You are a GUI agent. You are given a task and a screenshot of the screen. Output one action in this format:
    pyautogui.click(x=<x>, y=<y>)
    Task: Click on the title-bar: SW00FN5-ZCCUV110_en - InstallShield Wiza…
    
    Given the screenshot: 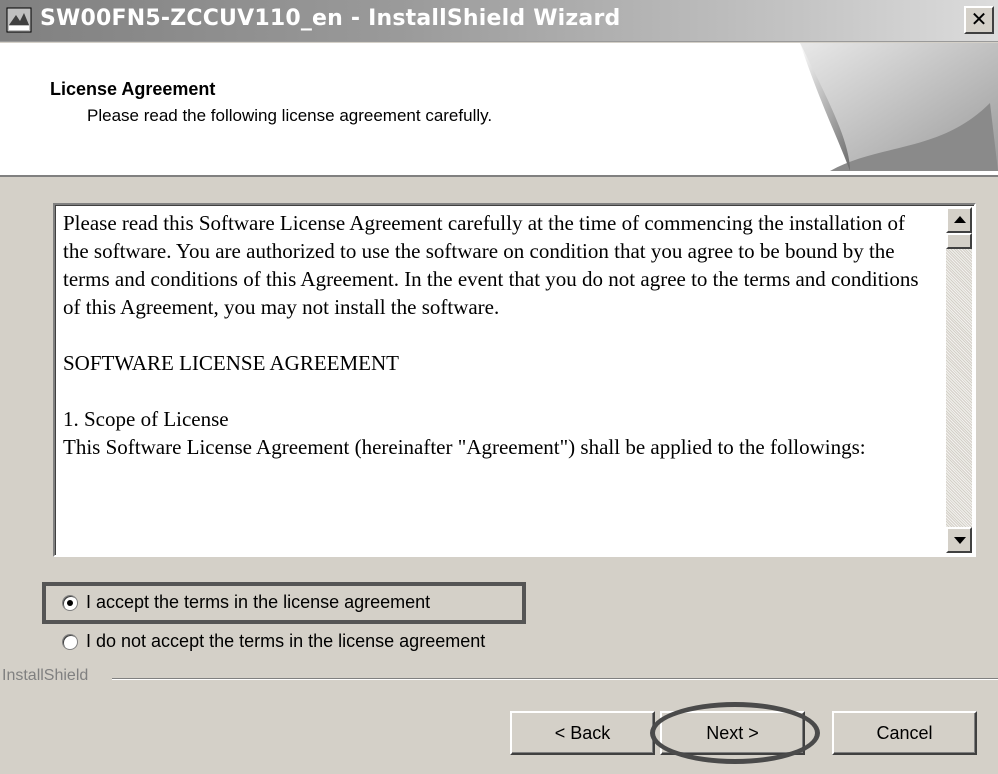 What is the action you would take?
    pyautogui.click(x=499, y=21)
    